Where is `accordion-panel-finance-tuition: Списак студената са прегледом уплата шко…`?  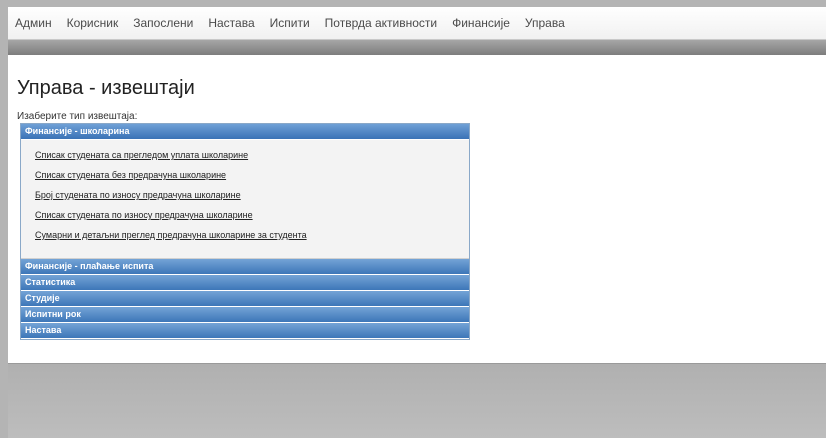 accordion-panel-finance-tuition: Списак студената са прегледом уплата шко… is located at coordinates (245, 199).